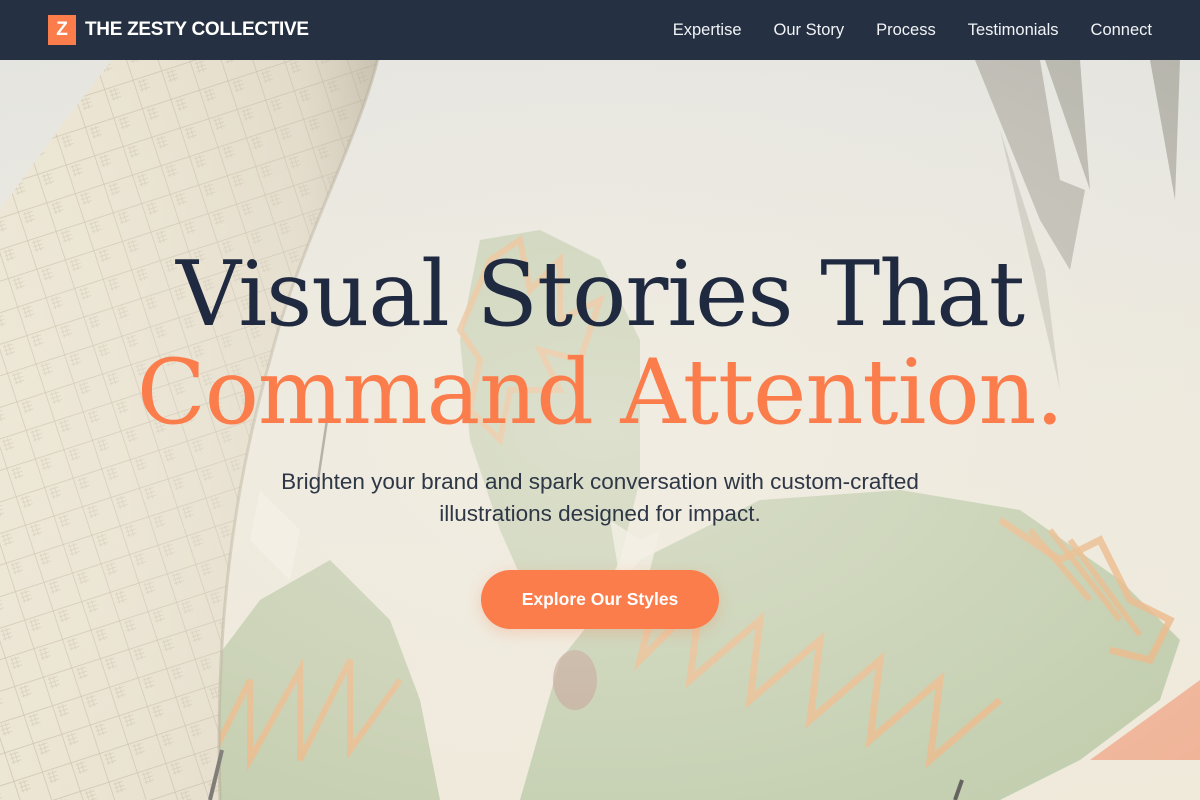  I want to click on headline-line-1: Visual Stories That, so click(600, 294).